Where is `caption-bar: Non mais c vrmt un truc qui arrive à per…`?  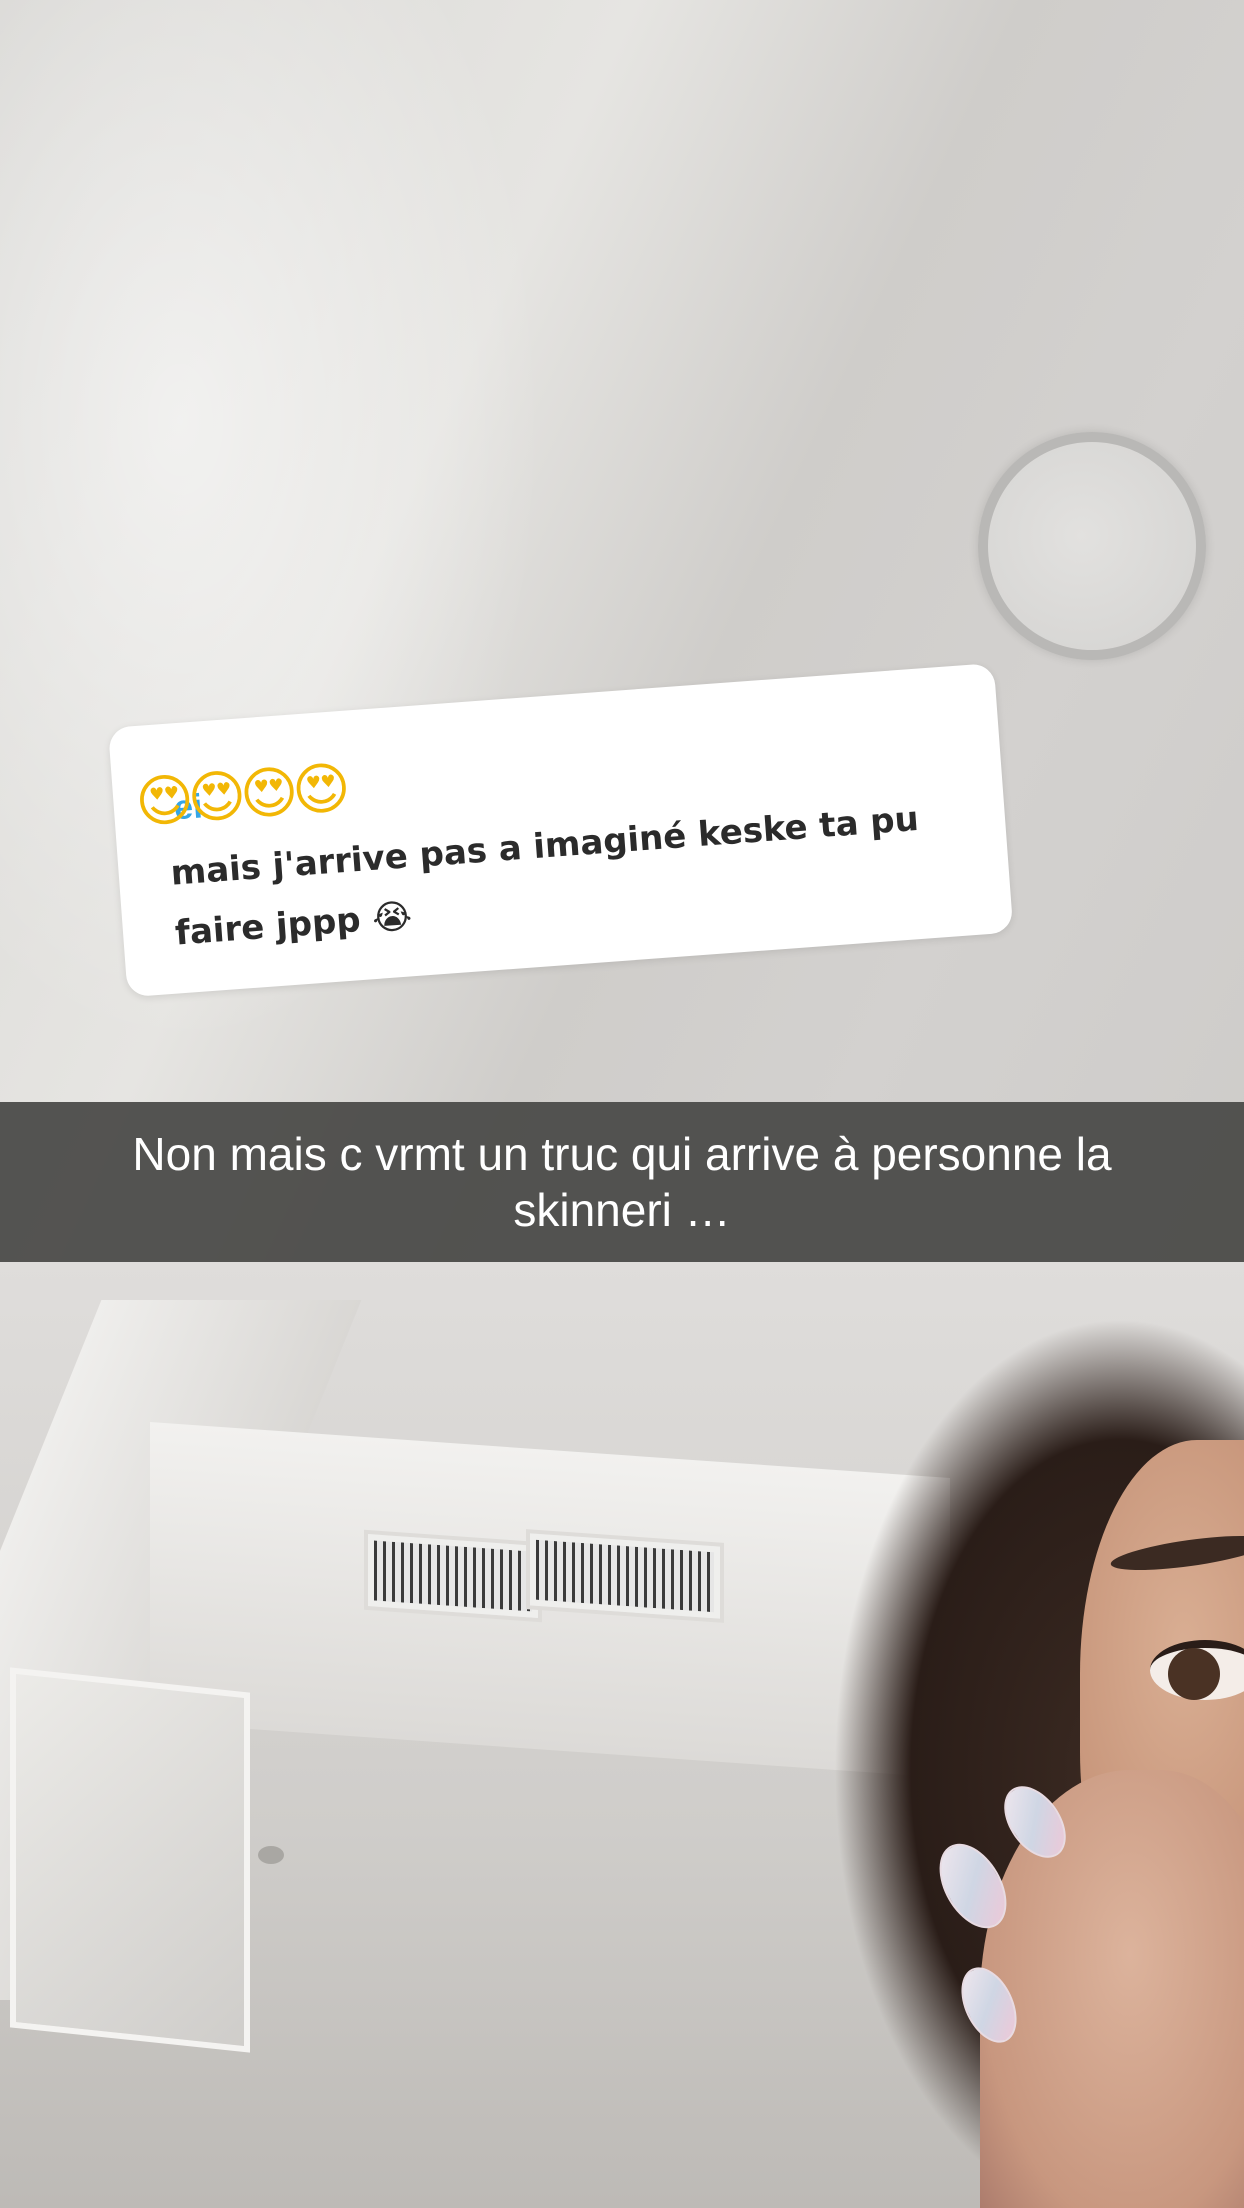 caption-bar: Non mais c vrmt un truc qui arrive à per… is located at coordinates (622, 1182).